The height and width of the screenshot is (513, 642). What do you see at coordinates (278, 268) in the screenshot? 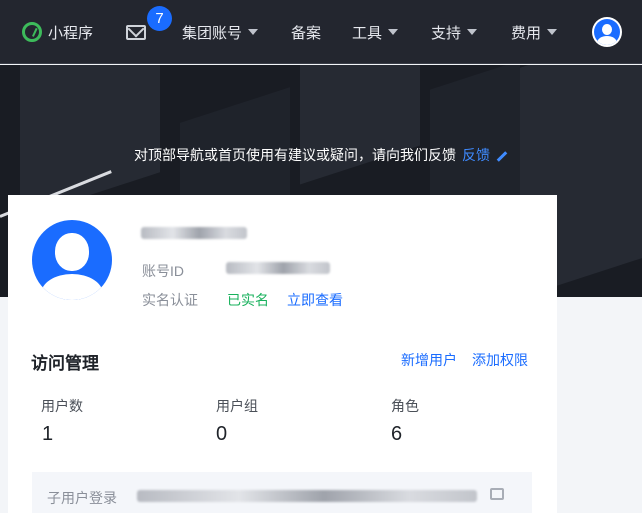
I see `redacted-account-id` at bounding box center [278, 268].